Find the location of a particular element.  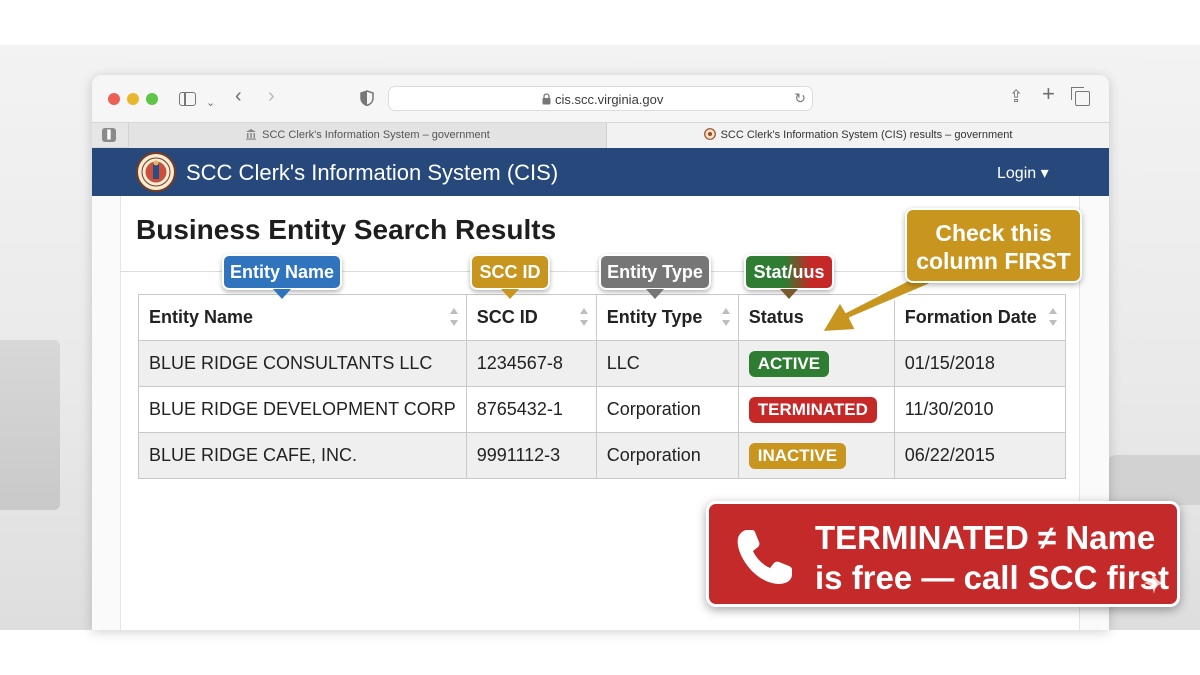

entity-type-cell: LLC is located at coordinates (667, 363).